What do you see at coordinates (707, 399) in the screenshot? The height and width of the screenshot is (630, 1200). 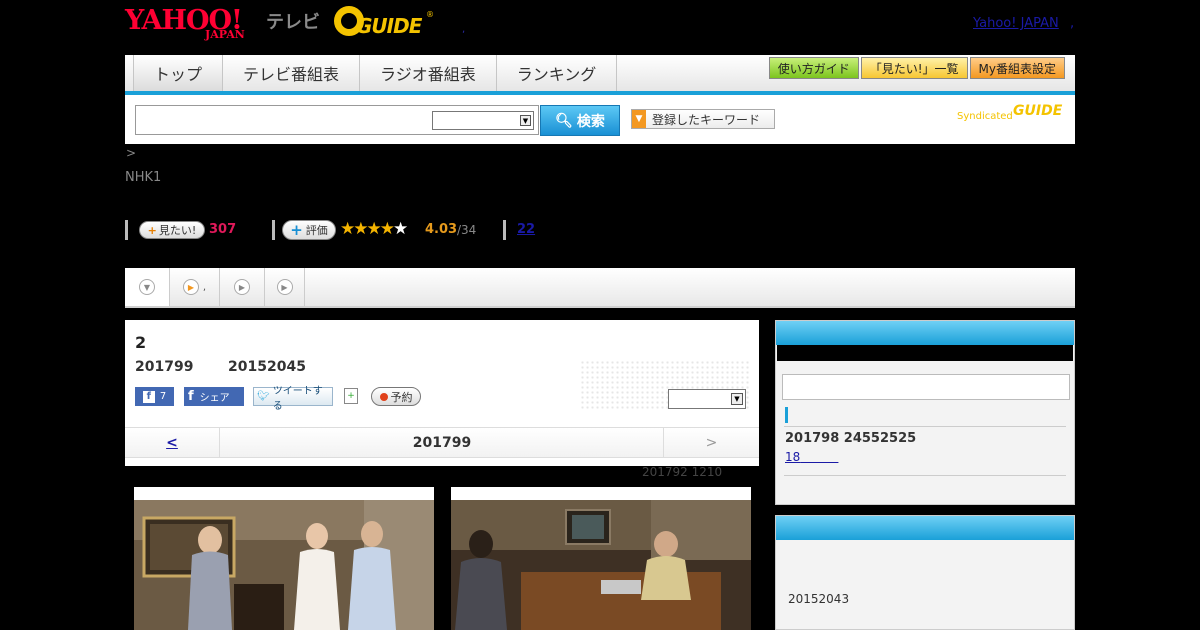 I see `episode-select: ▼` at bounding box center [707, 399].